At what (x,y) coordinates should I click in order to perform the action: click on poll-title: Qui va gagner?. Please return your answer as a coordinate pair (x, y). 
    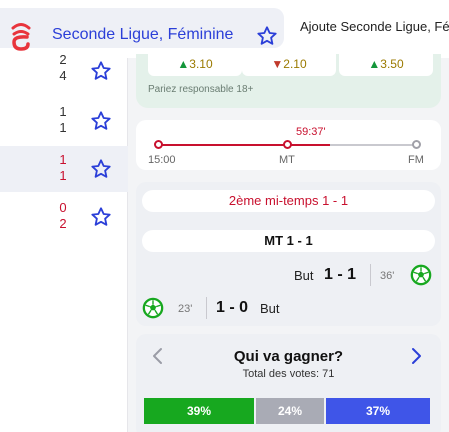
    Looking at the image, I should click on (288, 356).